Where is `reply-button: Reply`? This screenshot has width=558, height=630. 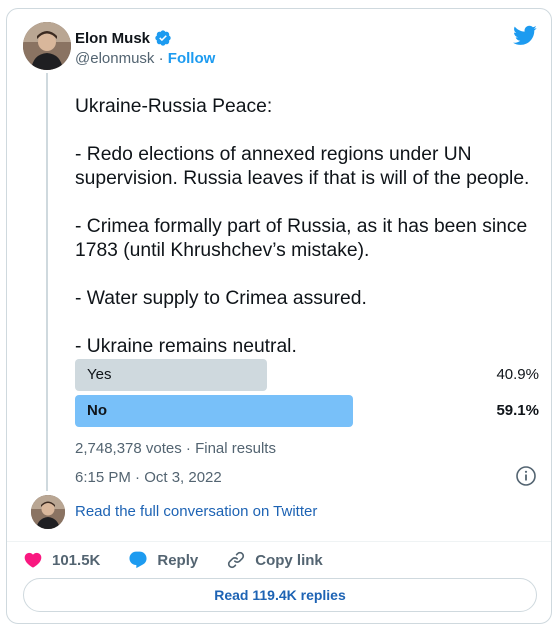
reply-button: Reply is located at coordinates (163, 560).